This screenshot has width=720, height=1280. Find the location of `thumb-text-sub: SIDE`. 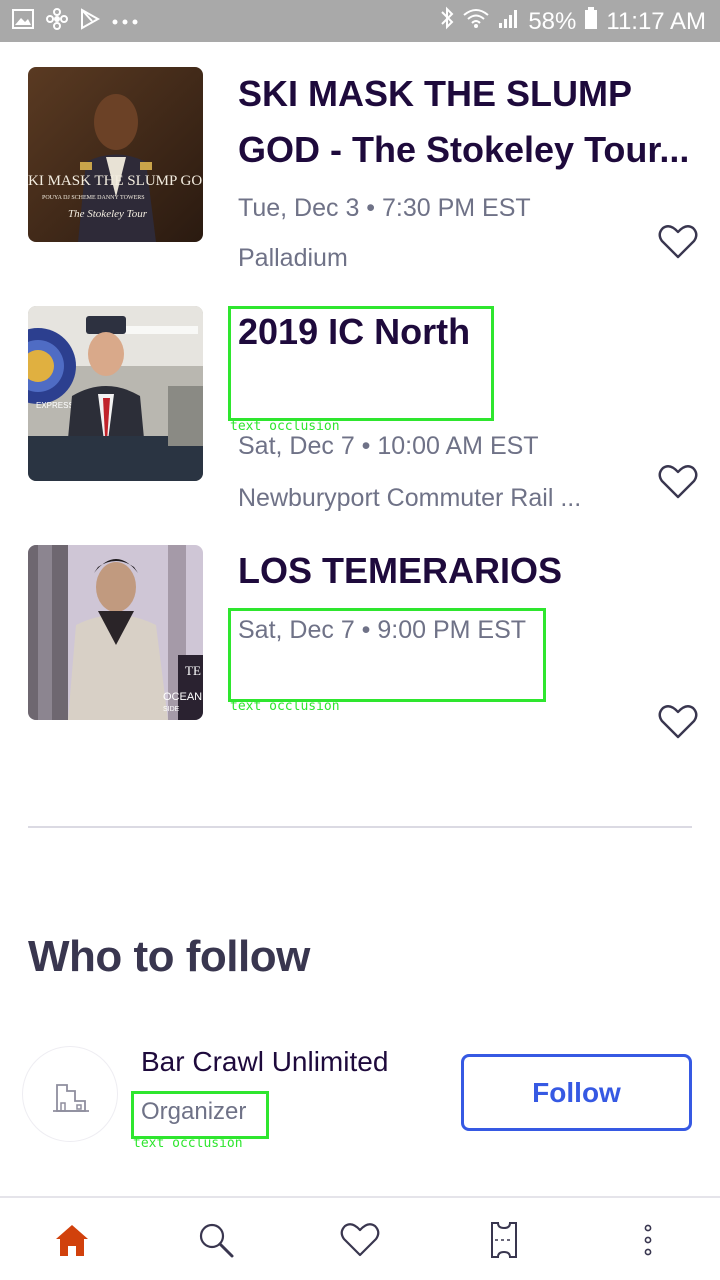

thumb-text-sub: SIDE is located at coordinates (171, 709).